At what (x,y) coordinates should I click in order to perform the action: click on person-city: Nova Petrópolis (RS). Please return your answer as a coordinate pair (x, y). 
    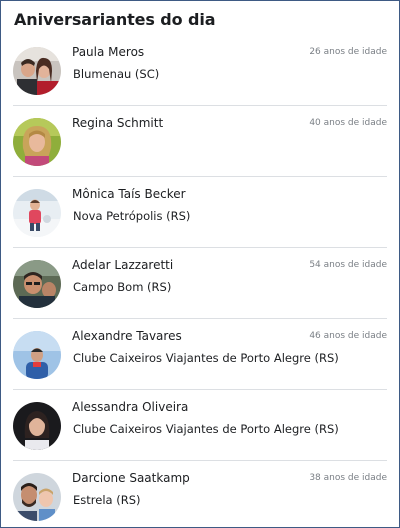
    Looking at the image, I should click on (132, 216).